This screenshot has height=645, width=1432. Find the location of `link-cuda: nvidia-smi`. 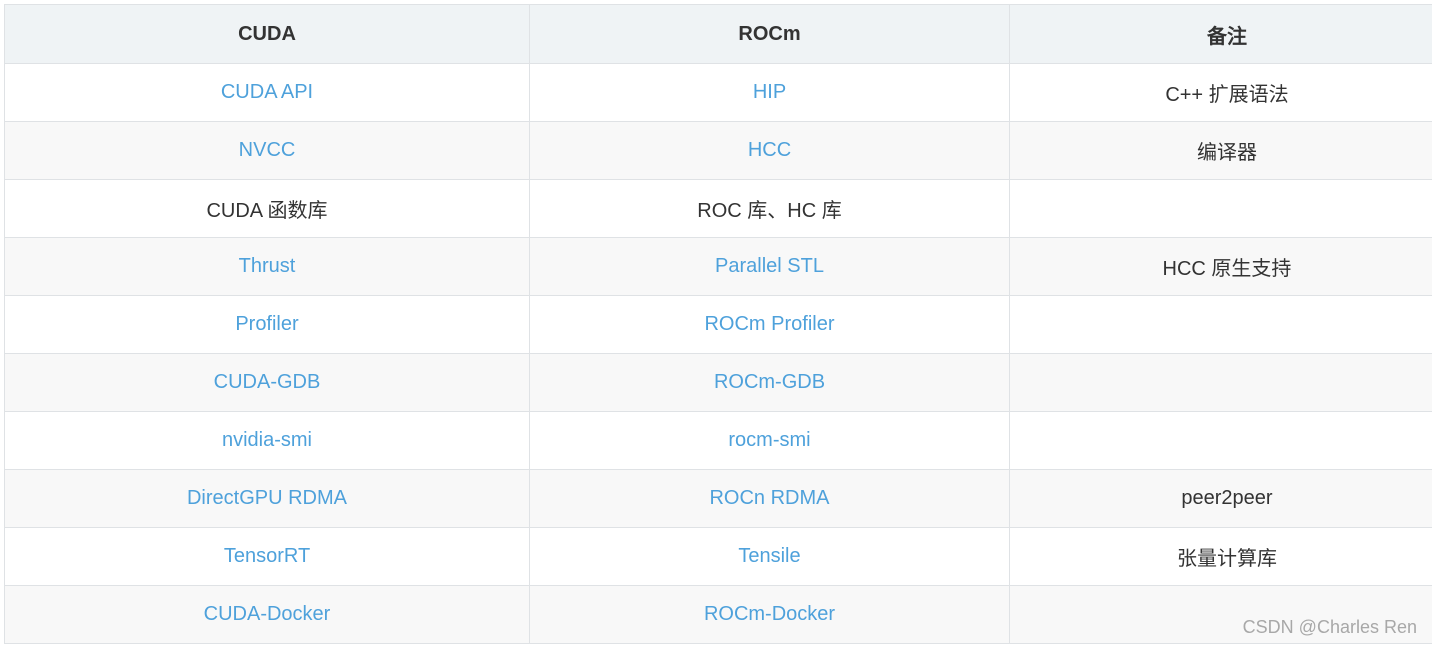

link-cuda: nvidia-smi is located at coordinates (267, 440).